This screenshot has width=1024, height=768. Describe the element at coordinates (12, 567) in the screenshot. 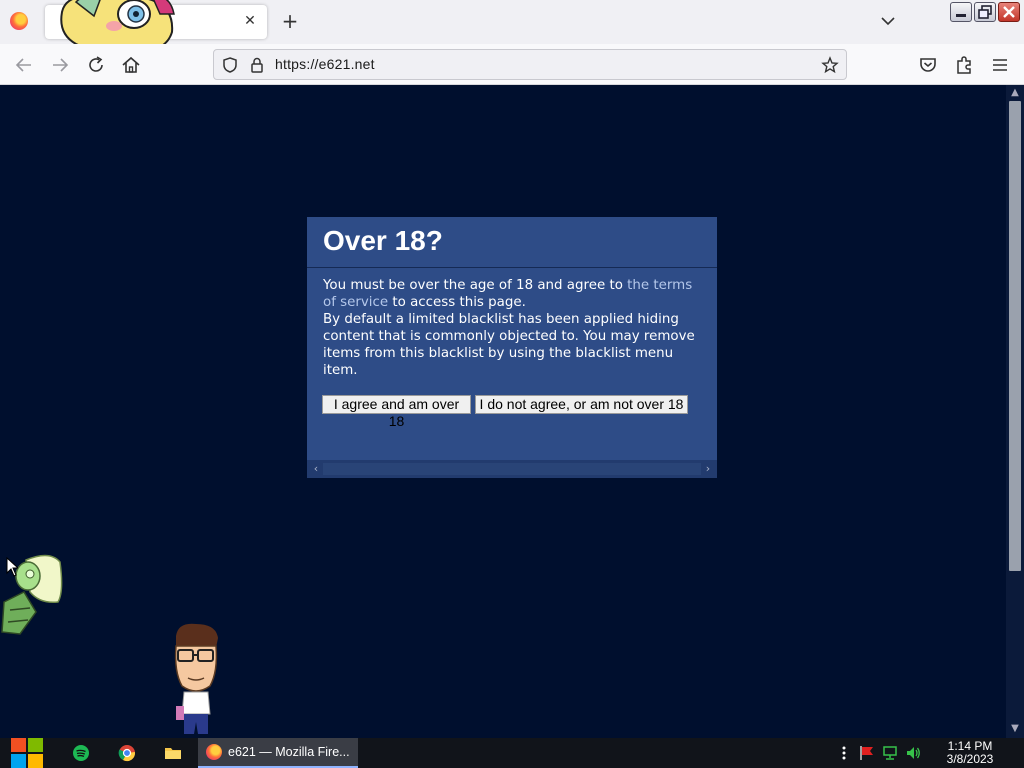

I see `mouse-cursor-icon` at that location.